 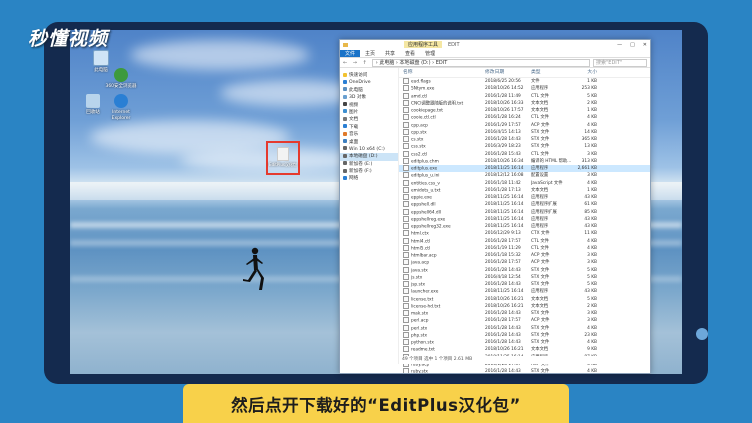 What do you see at coordinates (420, 314) in the screenshot?
I see `file-name: mak.stx` at bounding box center [420, 314].